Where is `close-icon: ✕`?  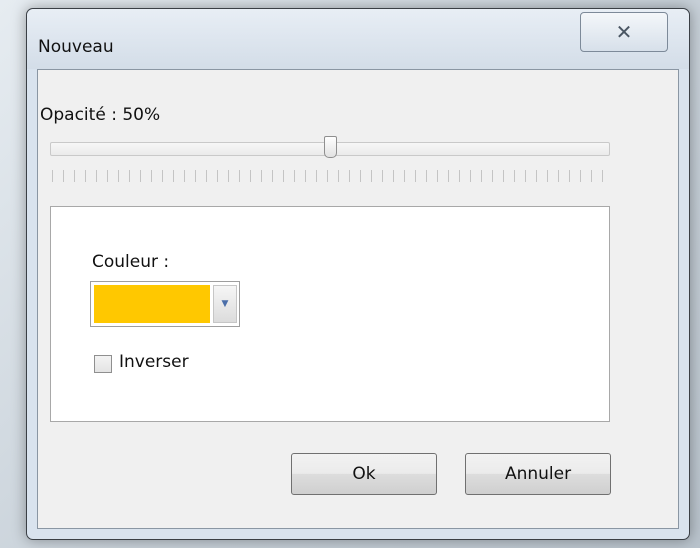 close-icon: ✕ is located at coordinates (624, 32).